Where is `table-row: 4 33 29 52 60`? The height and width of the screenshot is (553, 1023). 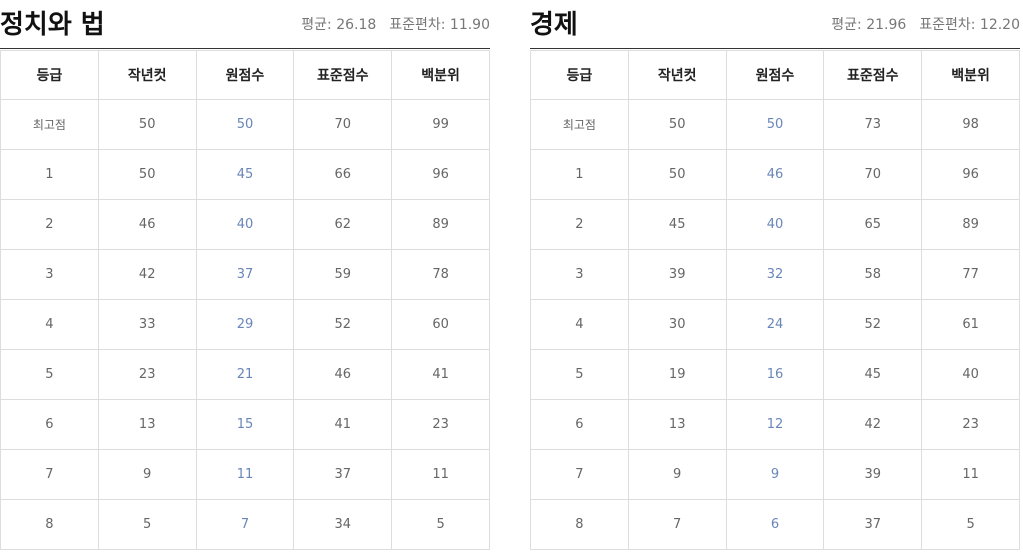 table-row: 4 33 29 52 60 is located at coordinates (245, 324).